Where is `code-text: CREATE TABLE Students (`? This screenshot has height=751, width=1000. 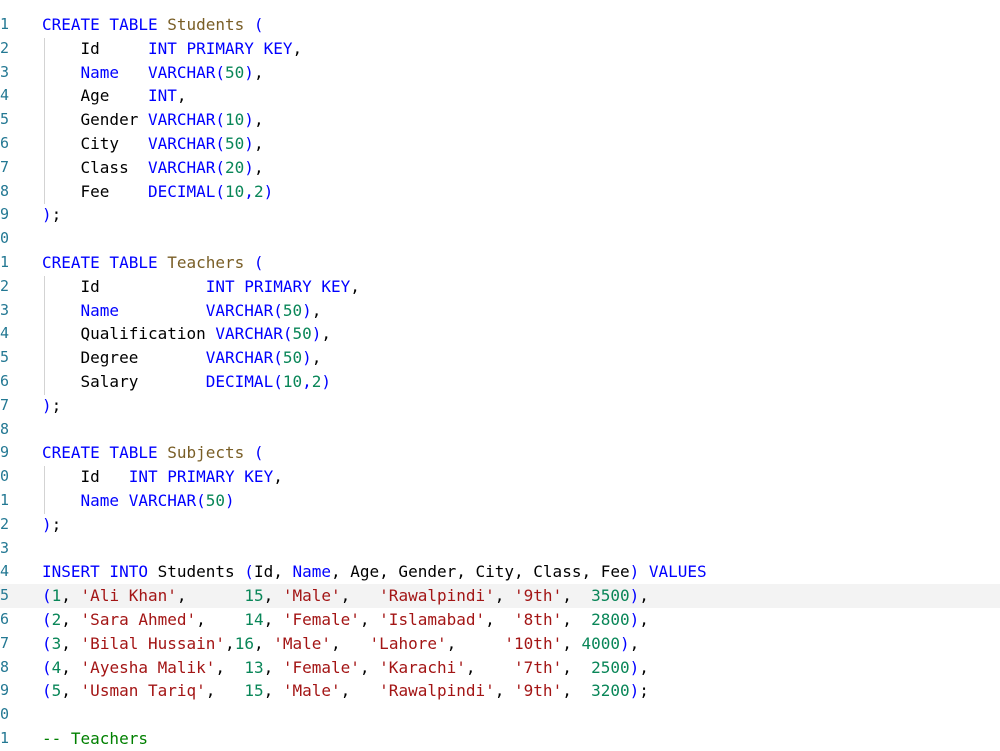
code-text: CREATE TABLE Students ( is located at coordinates (153, 25).